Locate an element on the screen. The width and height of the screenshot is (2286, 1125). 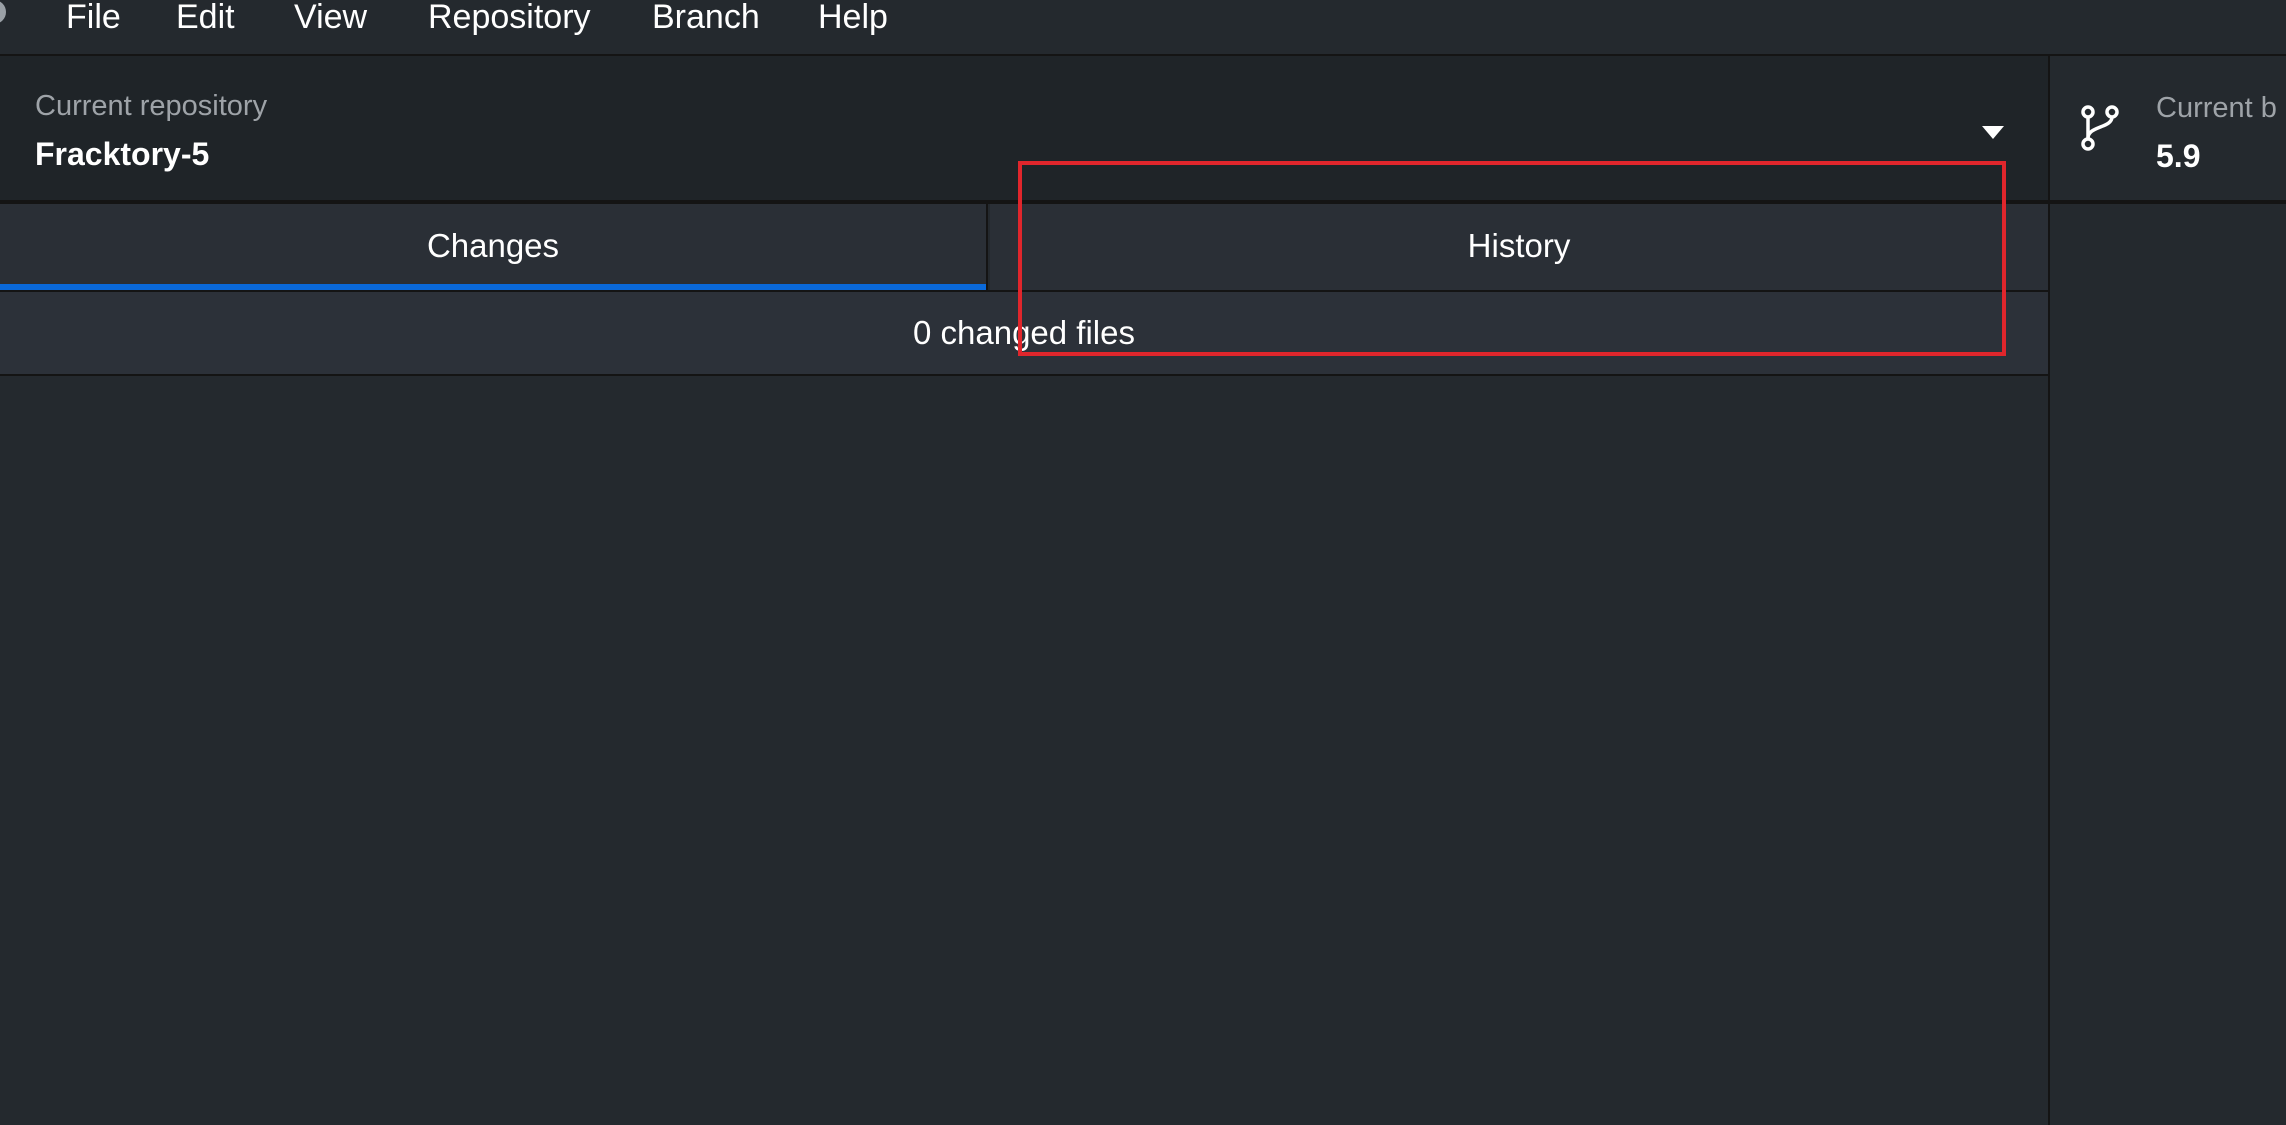
changed-files-header: 0 changed files is located at coordinates (1024, 334).